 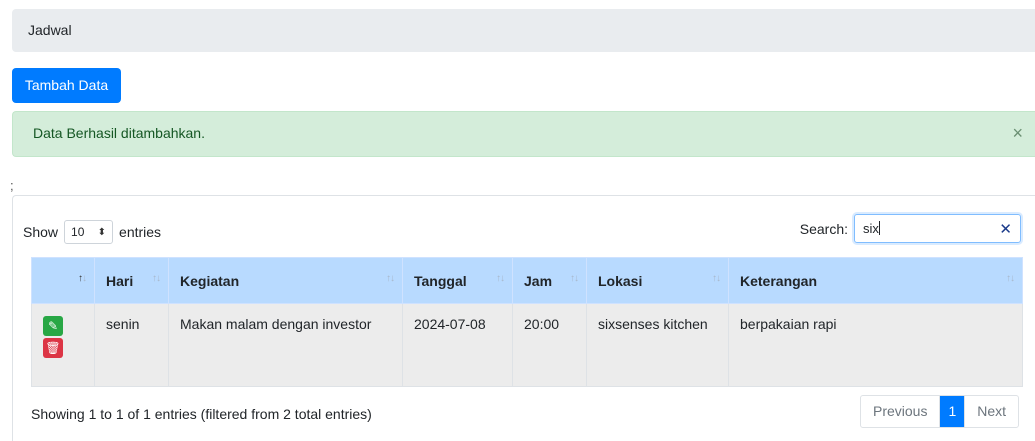 I want to click on entries-label: entries, so click(x=140, y=232).